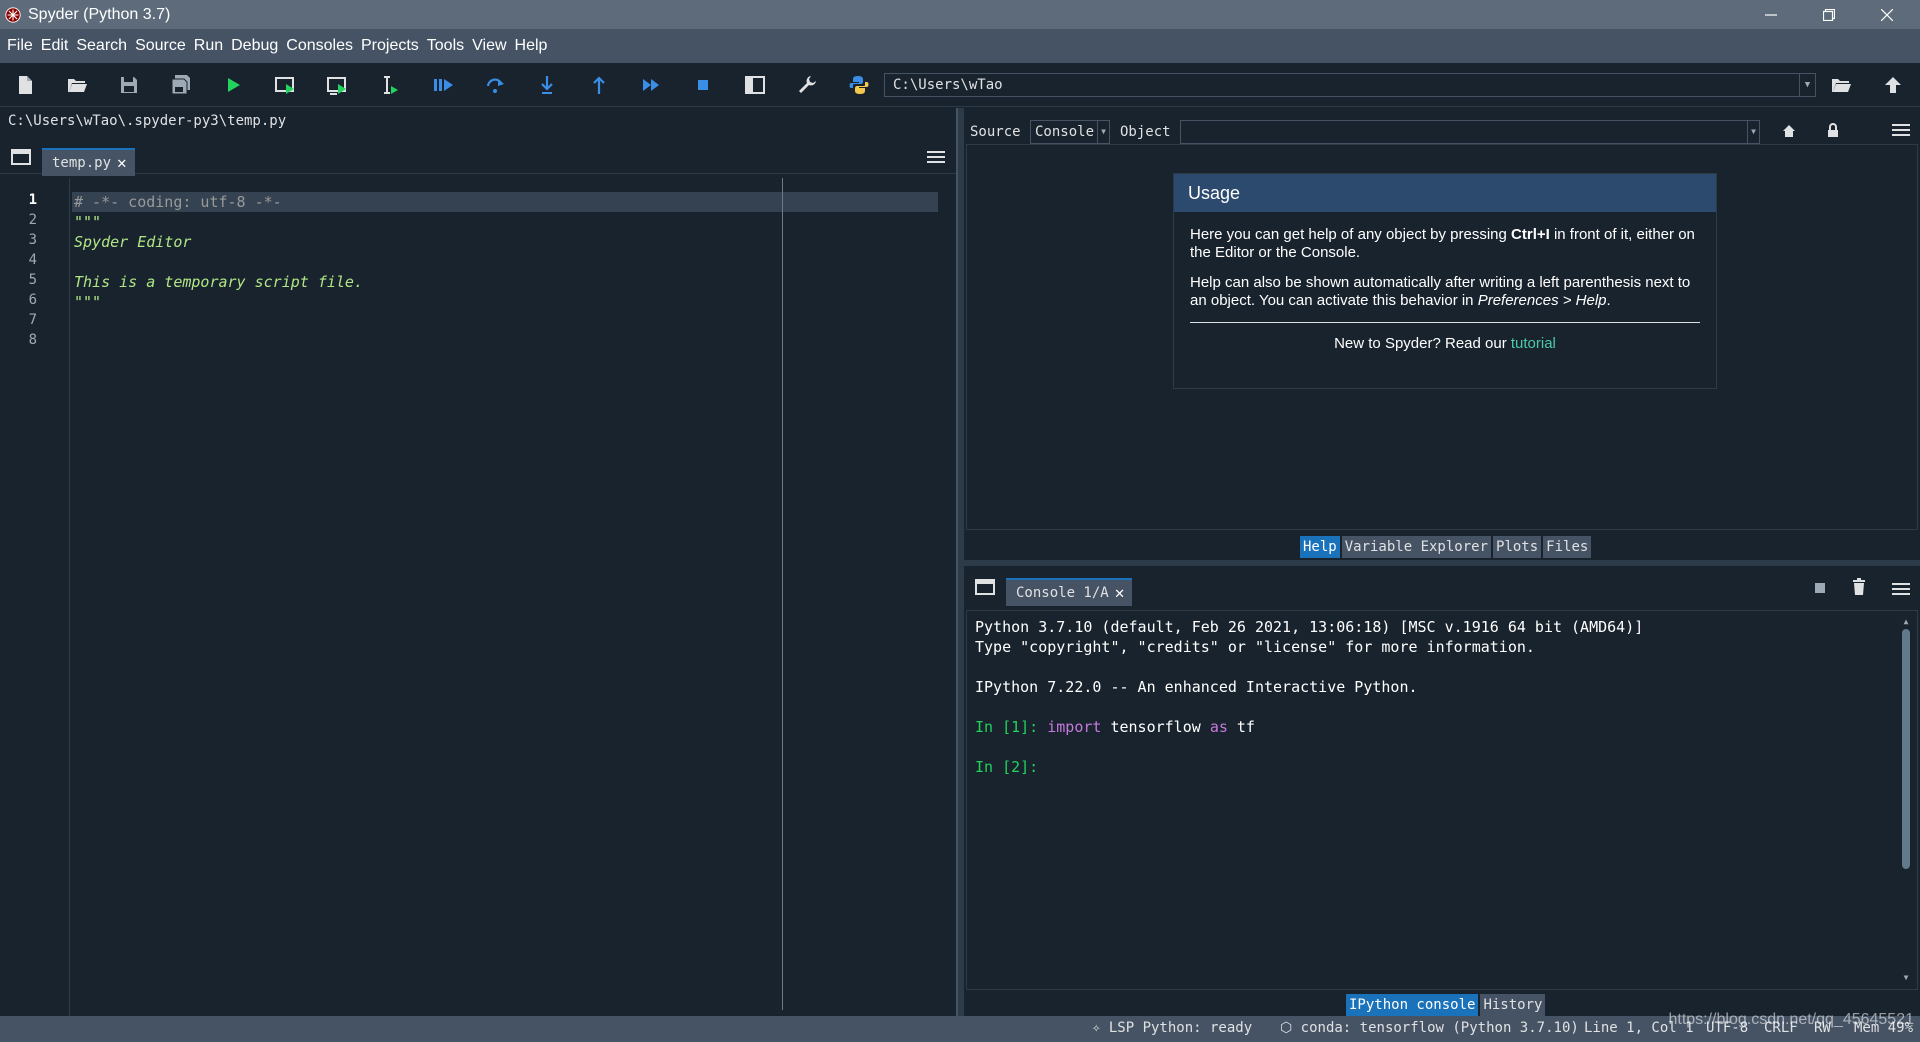 The image size is (1920, 1042). Describe the element at coordinates (1820, 588) in the screenshot. I see `stop-kernel-icon` at that location.